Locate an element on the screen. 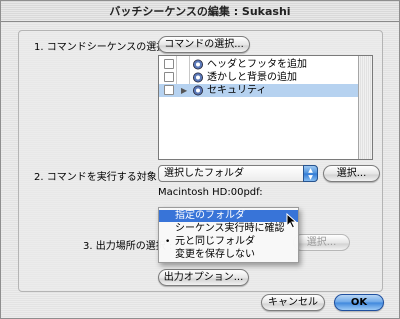 The width and height of the screenshot is (400, 319). ok-button: OK is located at coordinates (359, 302).